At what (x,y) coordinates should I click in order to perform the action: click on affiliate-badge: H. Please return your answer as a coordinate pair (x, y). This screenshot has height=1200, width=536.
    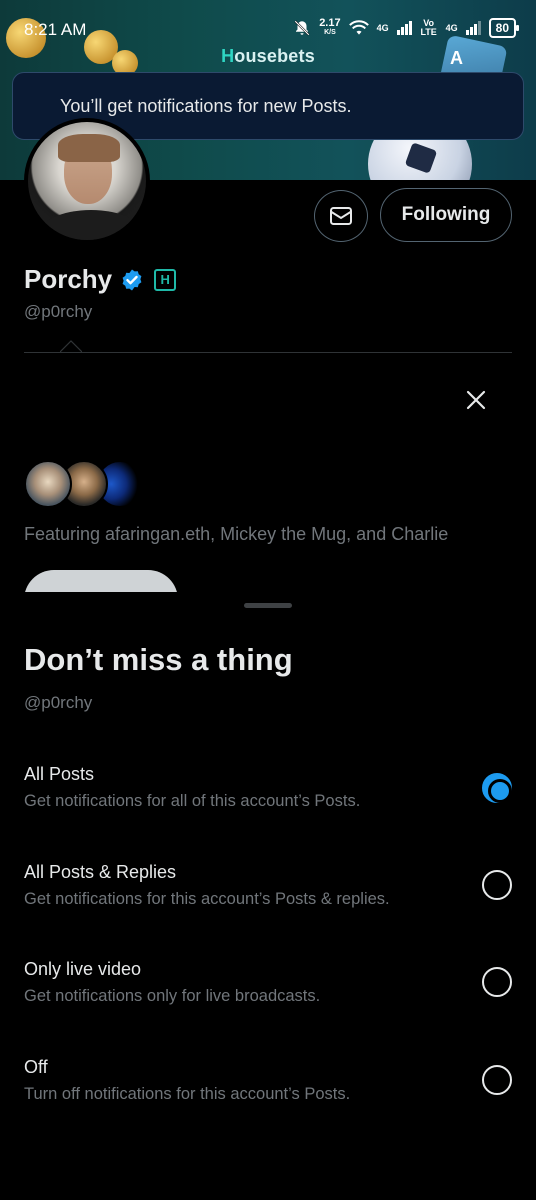
    Looking at the image, I should click on (165, 279).